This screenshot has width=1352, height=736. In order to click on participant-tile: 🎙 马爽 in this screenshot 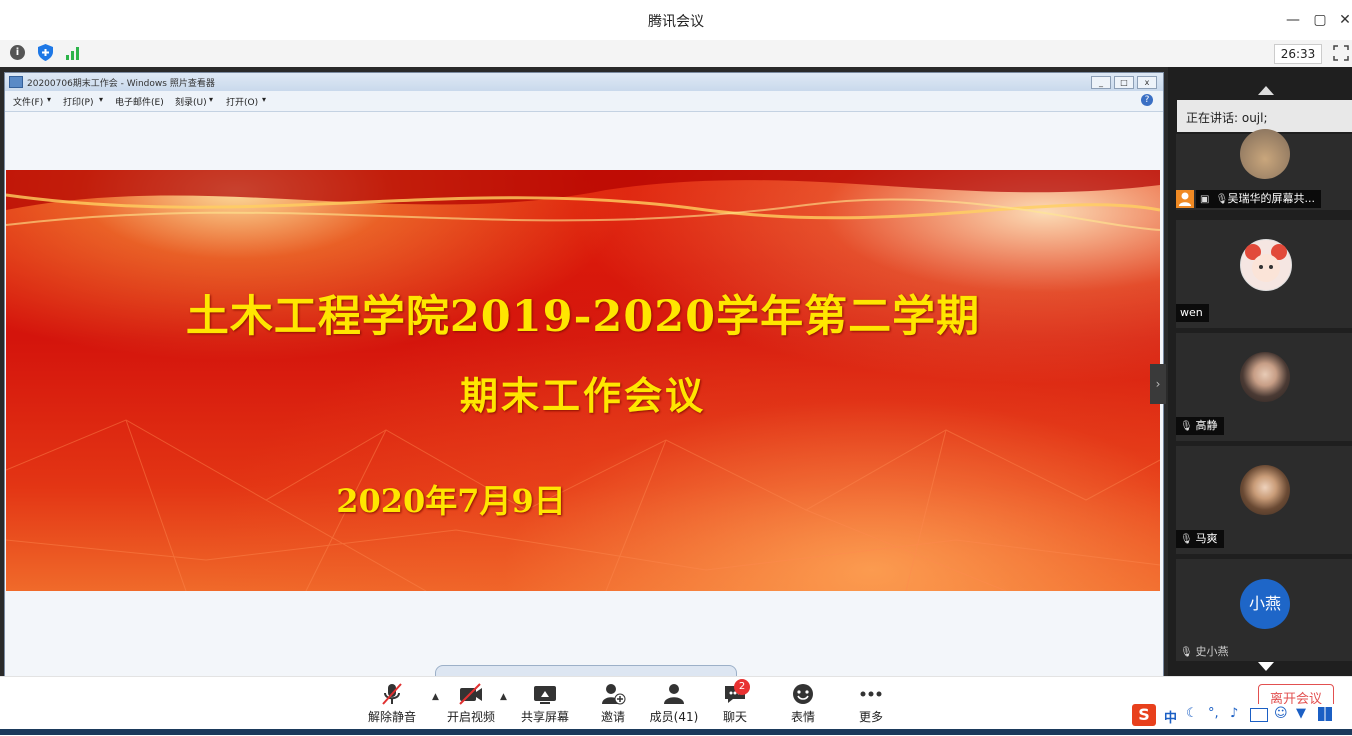, I will do `click(1264, 500)`.